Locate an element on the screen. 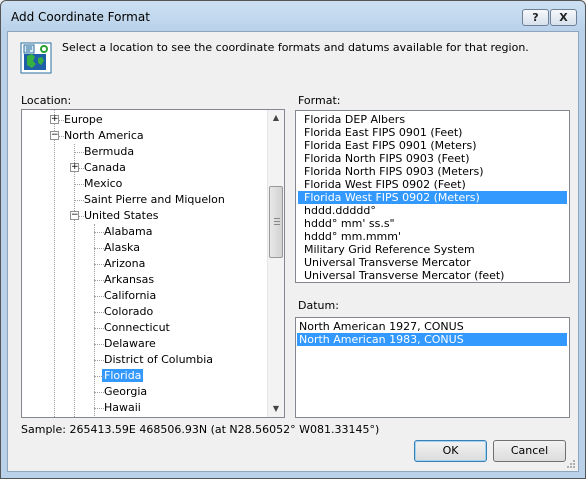  format-item: Florida West FIPS 0902 (Meters) is located at coordinates (432, 197).